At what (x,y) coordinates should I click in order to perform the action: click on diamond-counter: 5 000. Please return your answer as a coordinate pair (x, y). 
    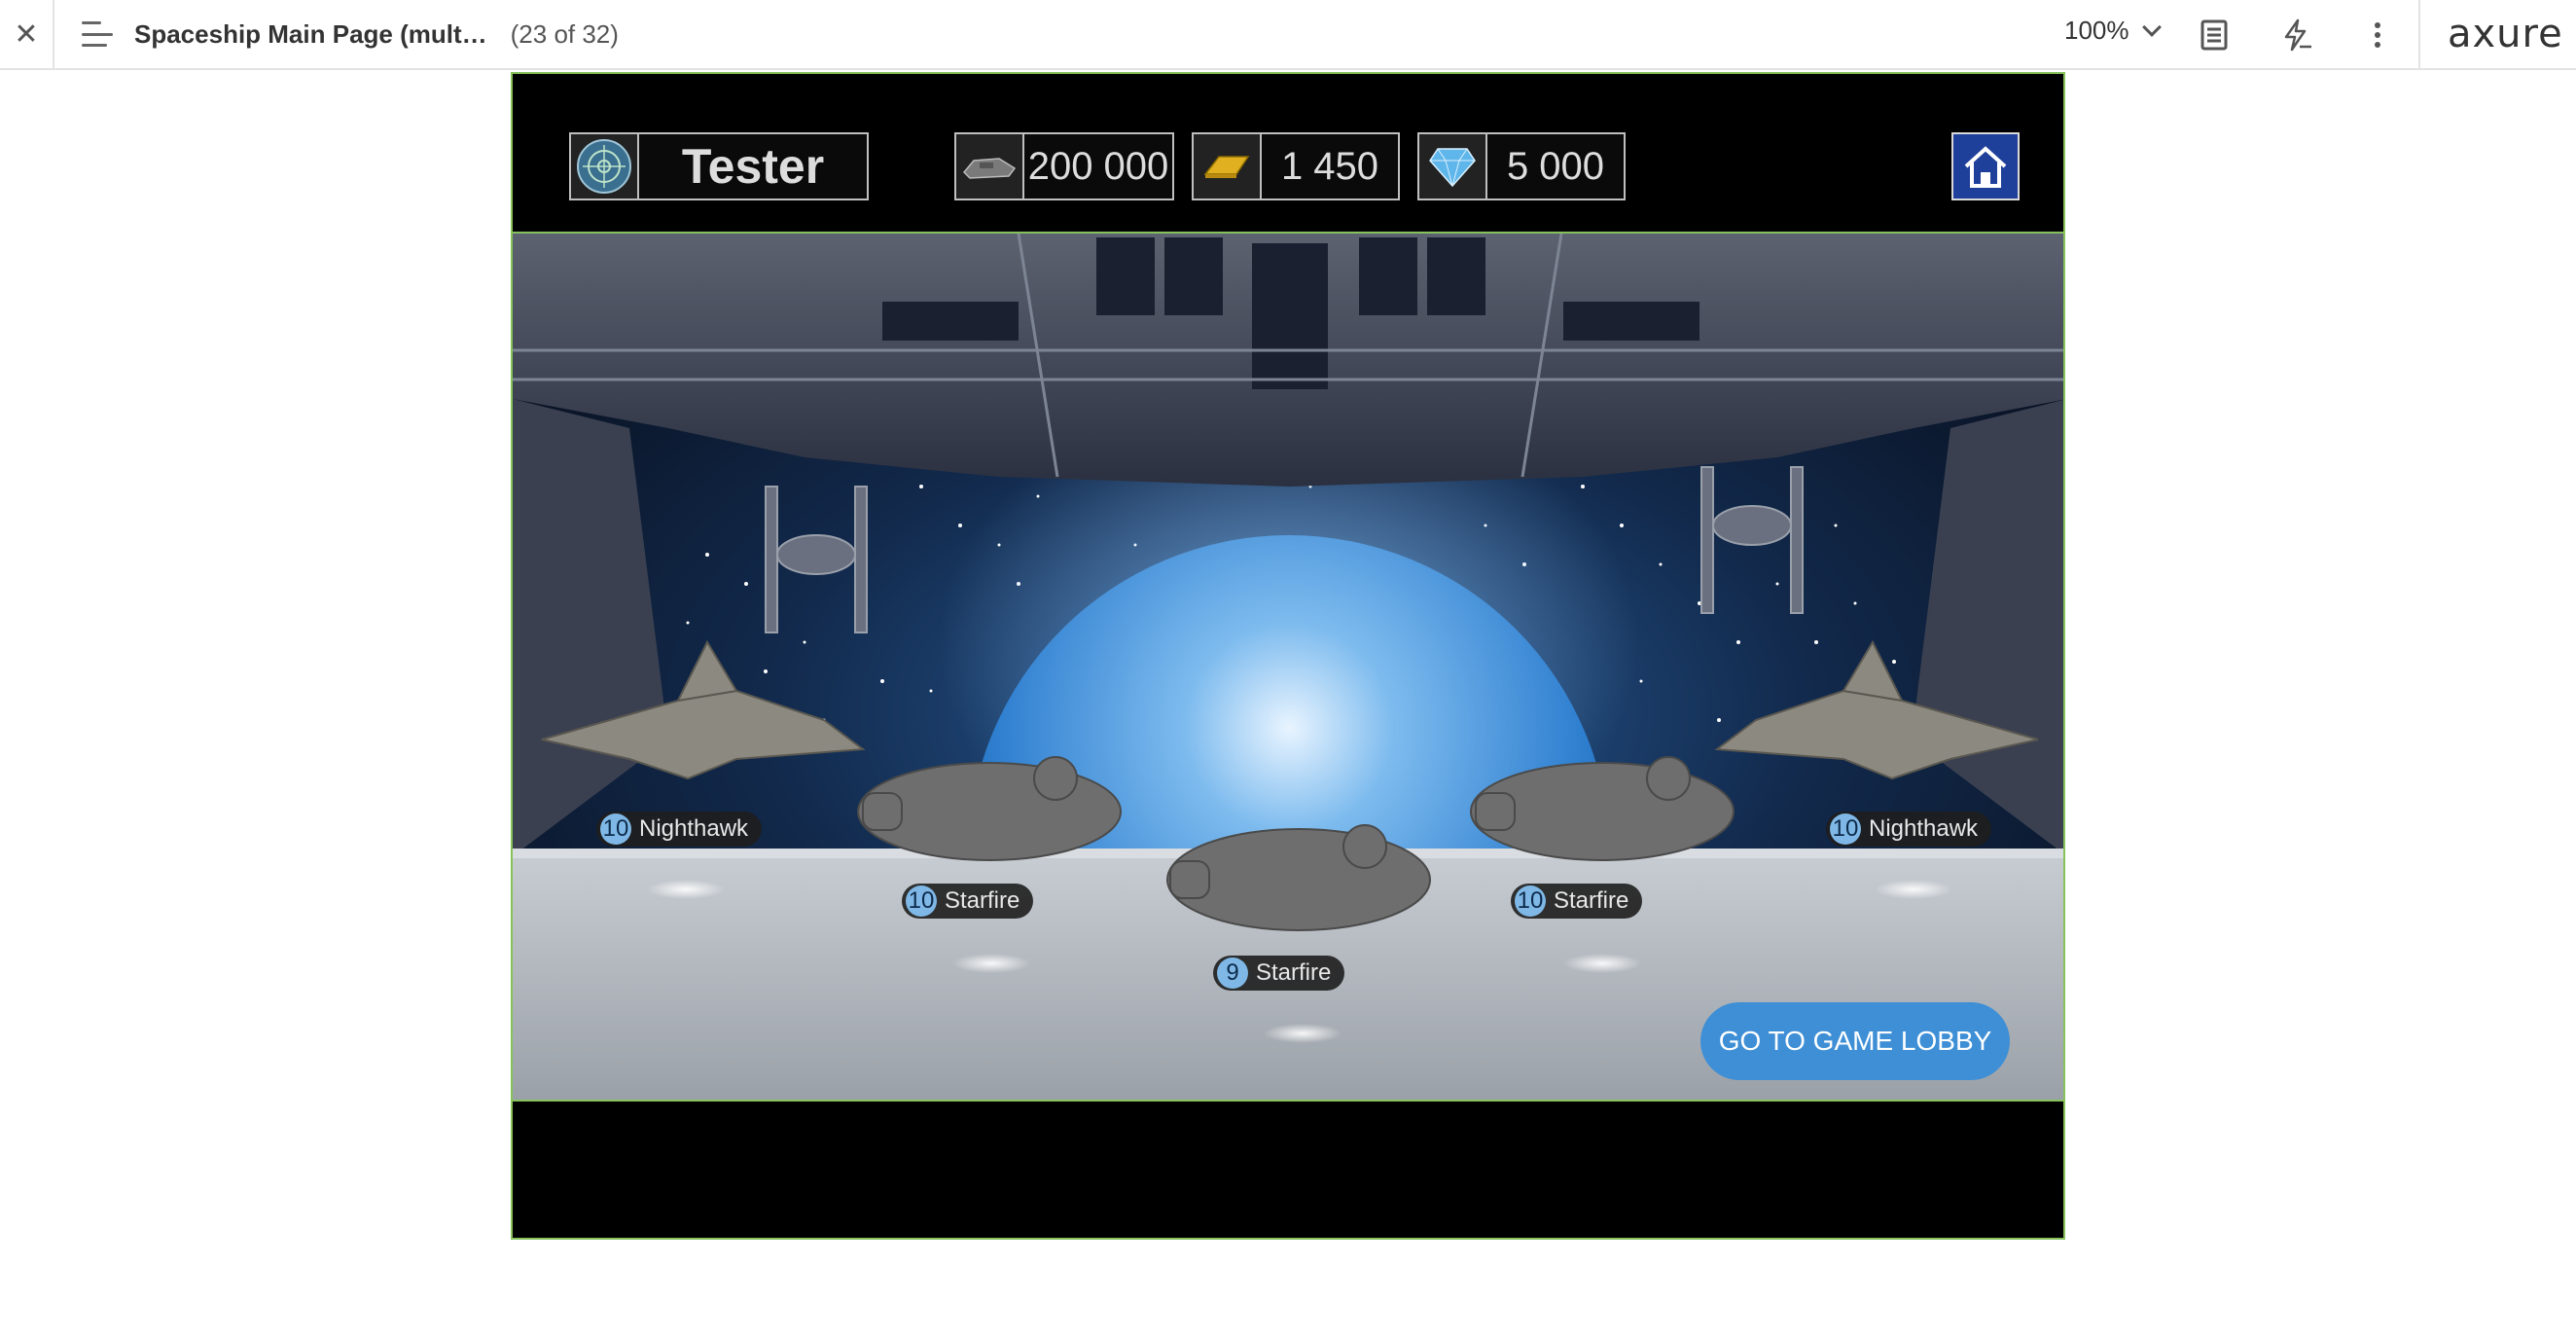
    Looking at the image, I should click on (1521, 166).